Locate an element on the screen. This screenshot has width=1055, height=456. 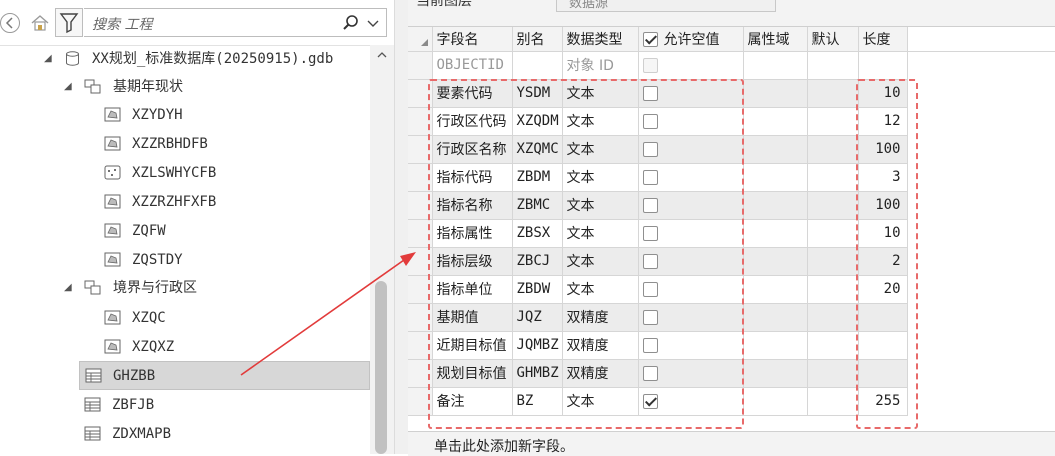
cell-alias: ZBSX is located at coordinates (537, 233).